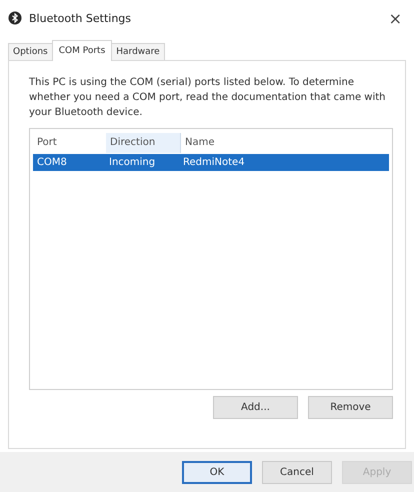 Image resolution: width=414 pixels, height=492 pixels. Describe the element at coordinates (30, 51) in the screenshot. I see `tab: Options` at that location.